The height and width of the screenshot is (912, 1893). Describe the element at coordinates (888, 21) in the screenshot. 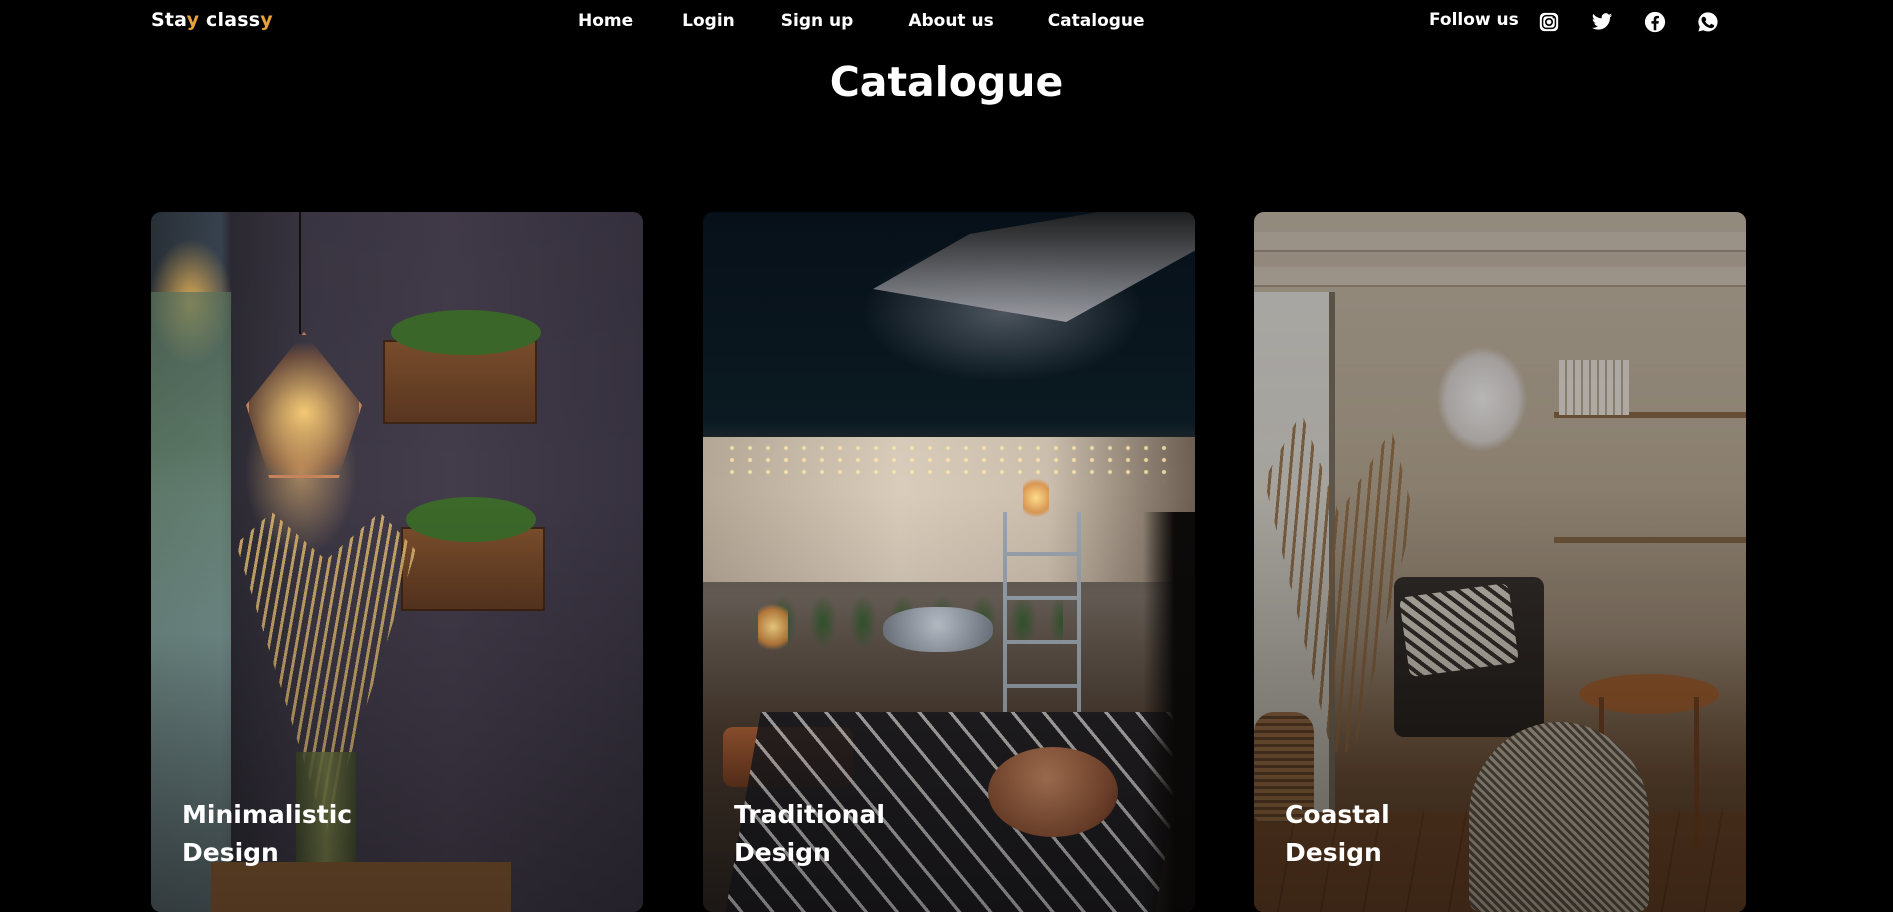

I see `main-menu: Home Login Sign up About us Catalogue` at that location.